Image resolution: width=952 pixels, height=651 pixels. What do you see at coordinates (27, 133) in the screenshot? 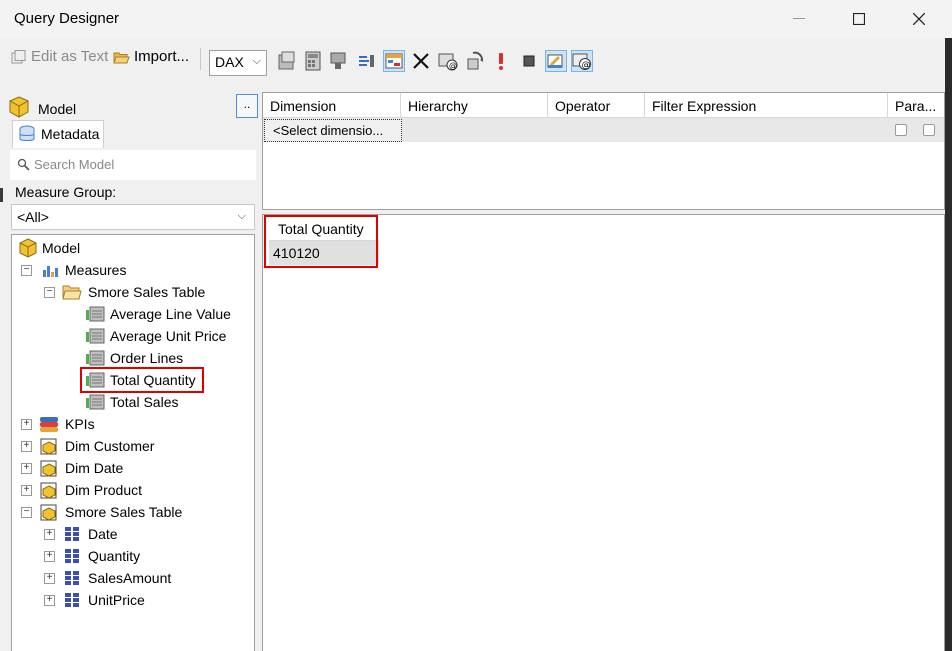
I see `metadata-icon` at bounding box center [27, 133].